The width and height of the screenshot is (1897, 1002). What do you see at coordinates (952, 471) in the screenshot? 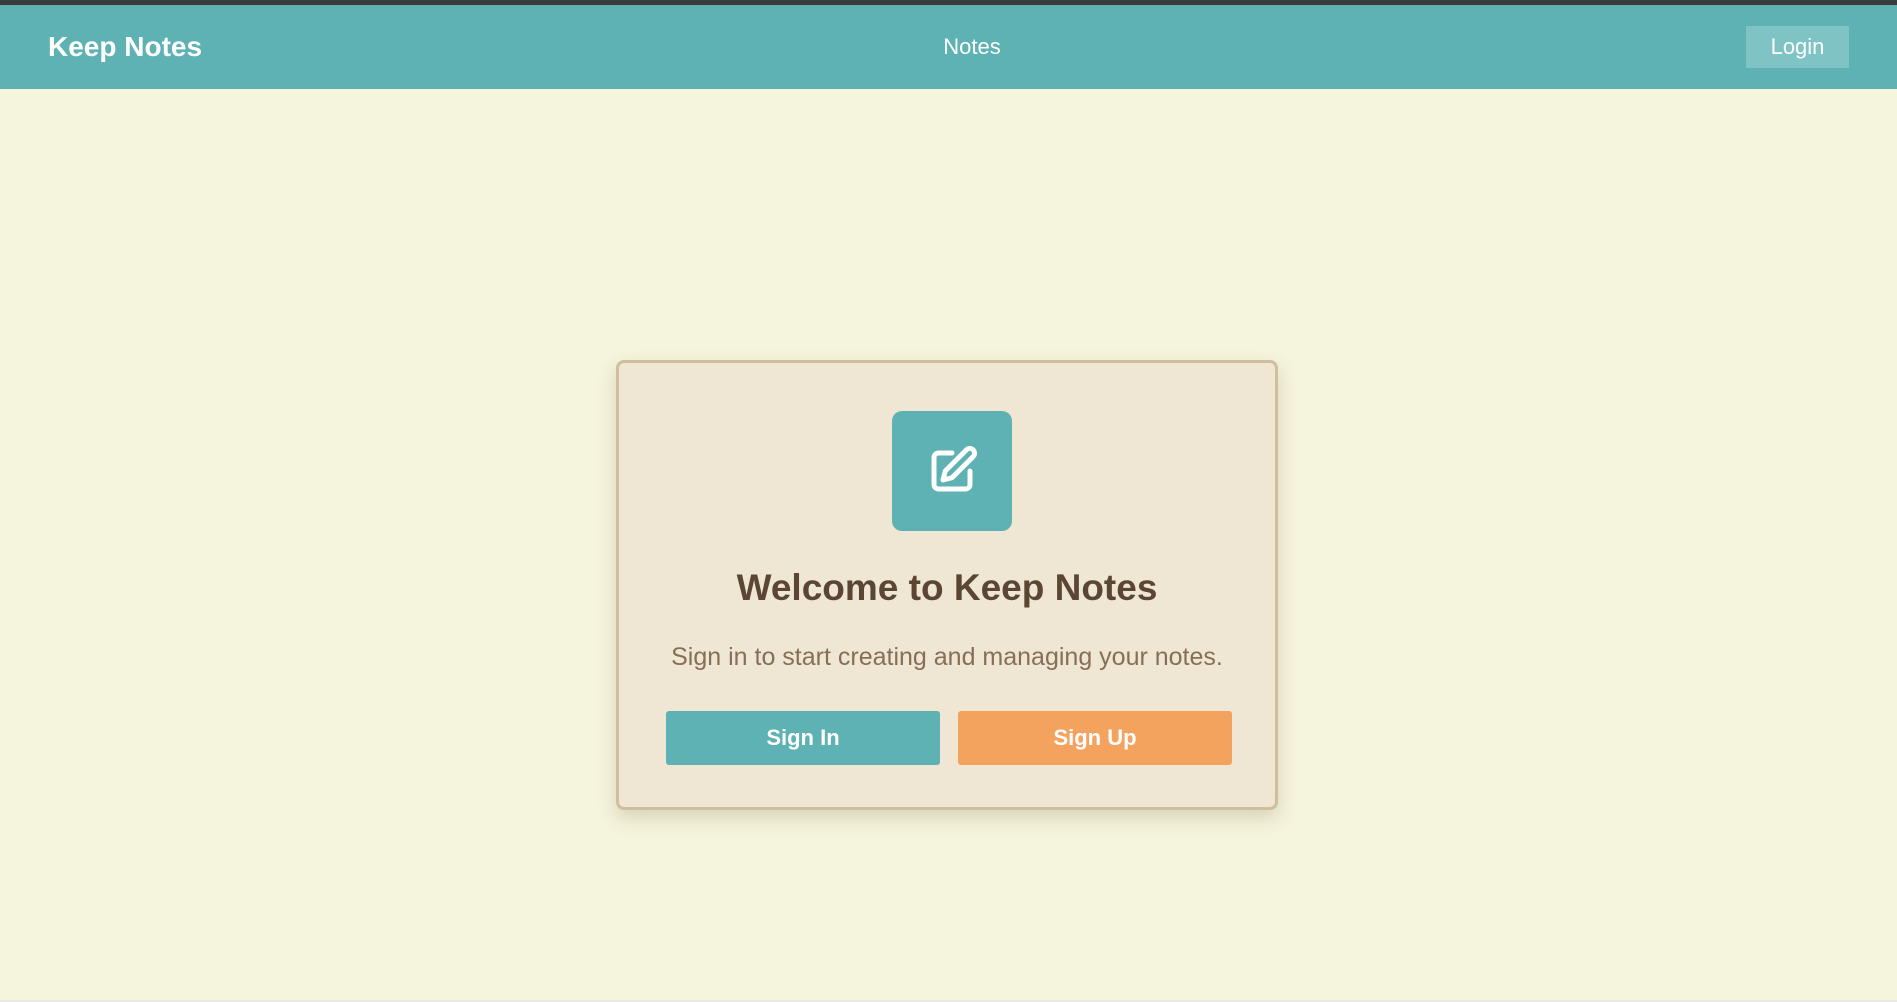
I see `edit-note-icon` at bounding box center [952, 471].